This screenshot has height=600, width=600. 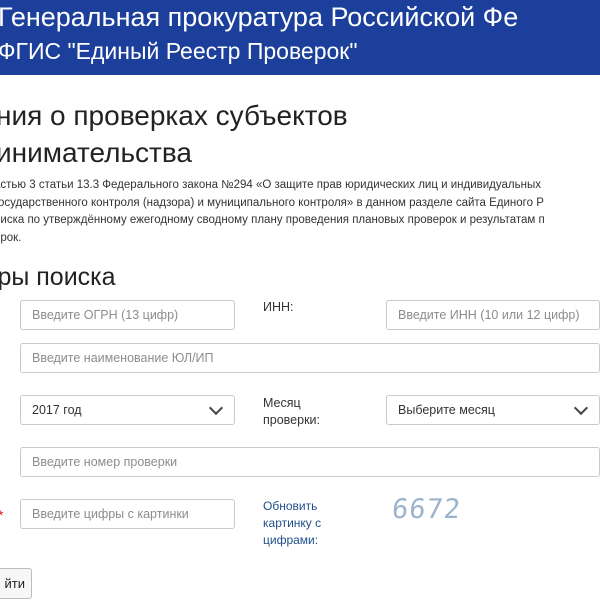 What do you see at coordinates (290, 506) in the screenshot?
I see `refresh-captcha-line1: Обновить` at bounding box center [290, 506].